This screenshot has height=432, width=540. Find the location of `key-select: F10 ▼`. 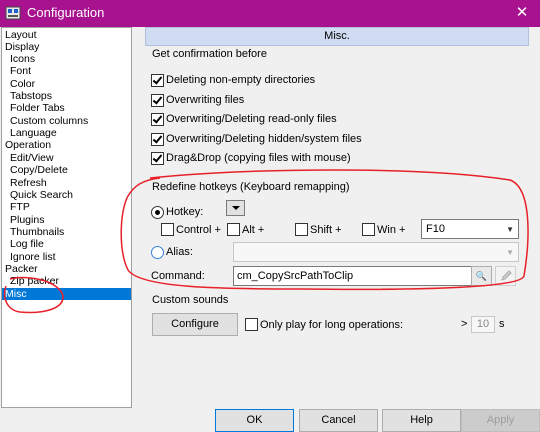

key-select: F10 ▼ is located at coordinates (470, 229).